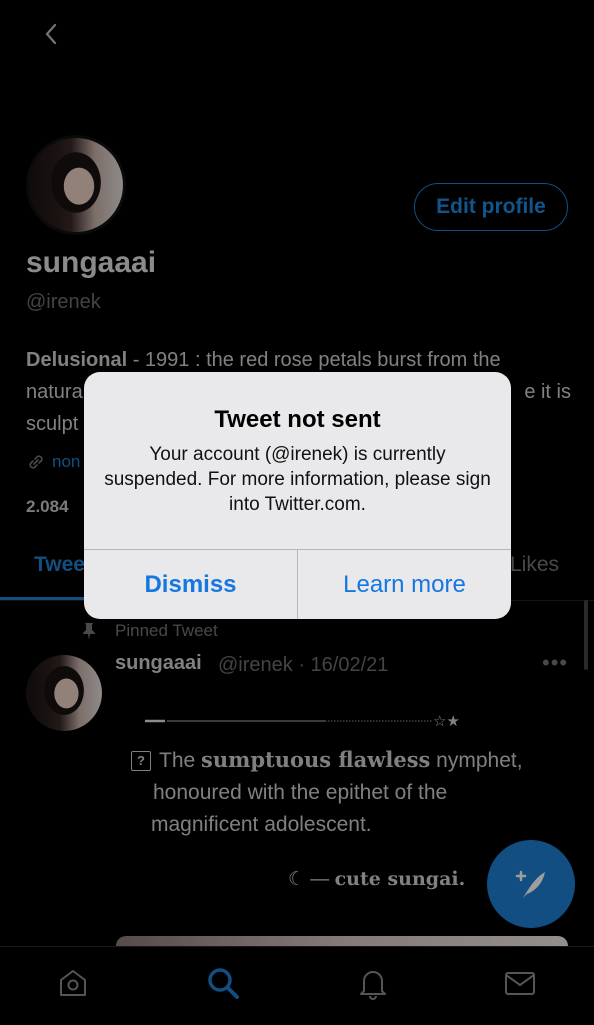  What do you see at coordinates (404, 584) in the screenshot?
I see `learn-more-button: Learn more` at bounding box center [404, 584].